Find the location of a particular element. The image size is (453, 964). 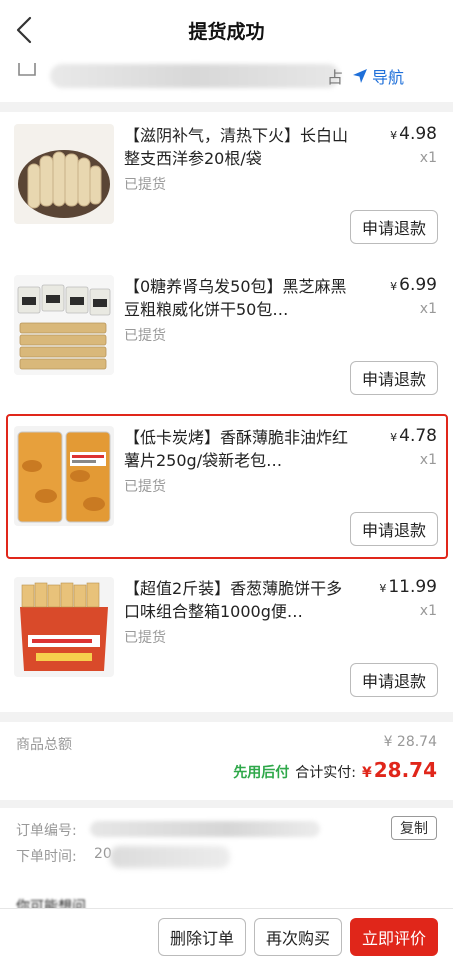

chevron-left-icon is located at coordinates (25, 30).